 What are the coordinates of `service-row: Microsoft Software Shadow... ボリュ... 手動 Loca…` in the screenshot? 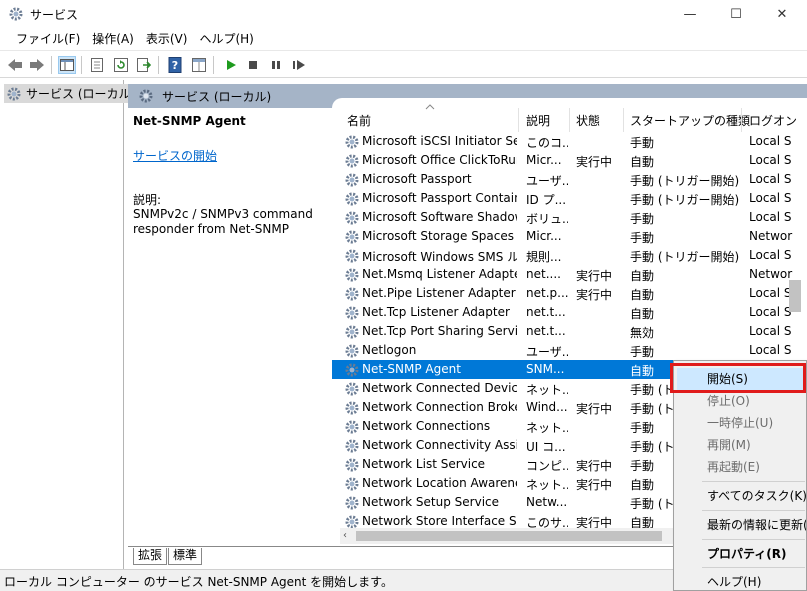 It's located at (569, 217).